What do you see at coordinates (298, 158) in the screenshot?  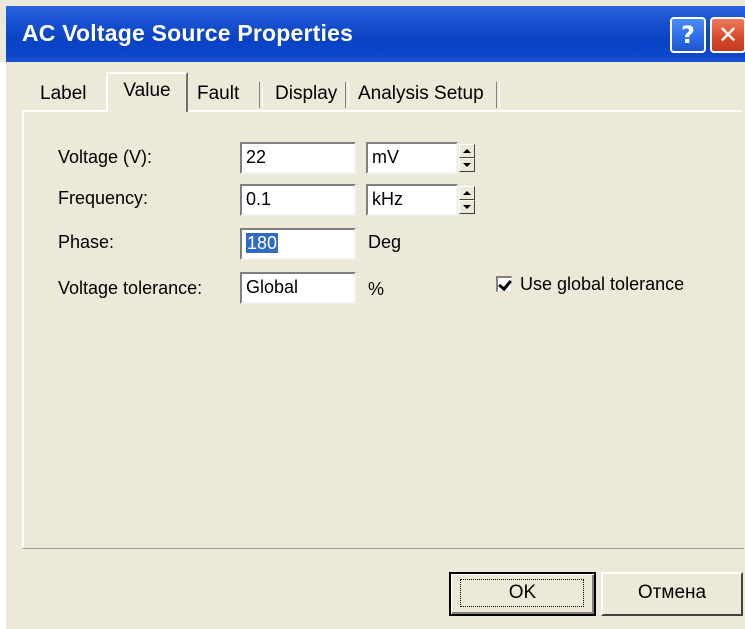 I see `voltage-input: 22` at bounding box center [298, 158].